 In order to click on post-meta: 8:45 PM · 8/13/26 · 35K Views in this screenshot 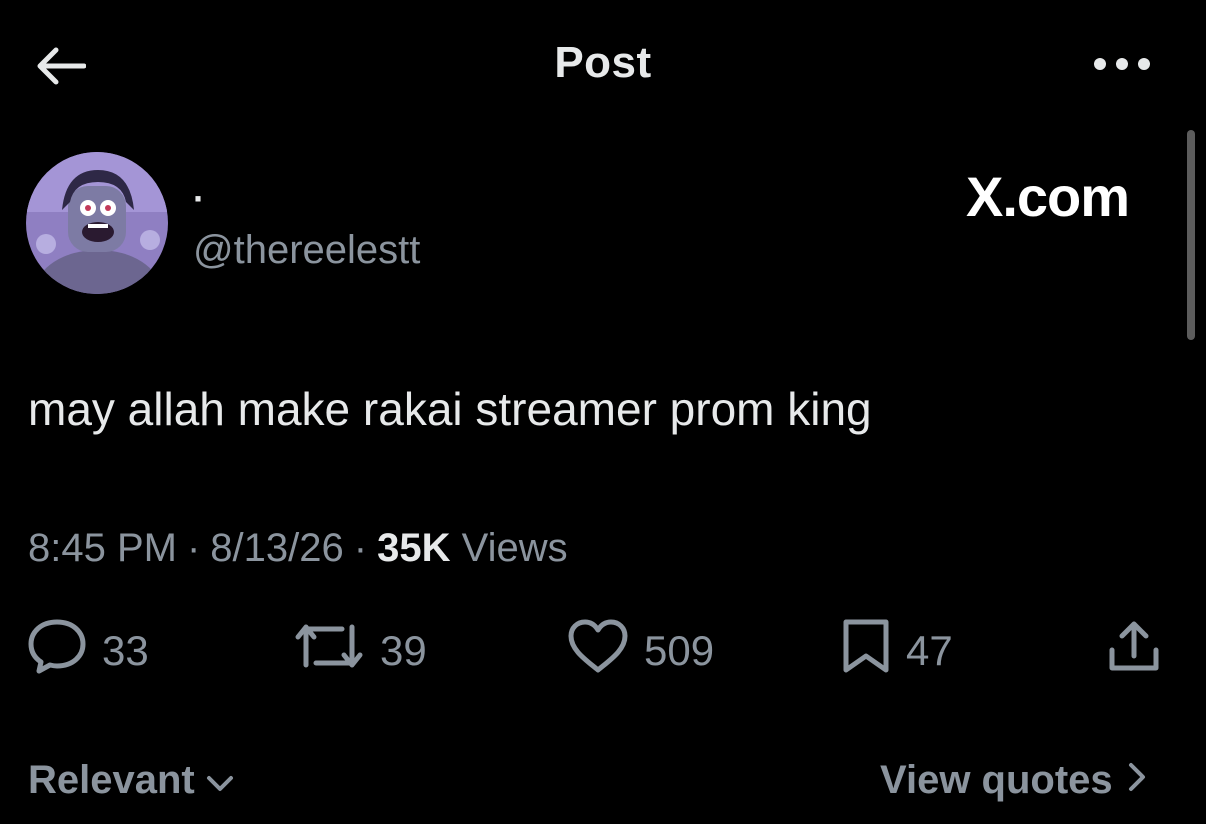, I will do `click(298, 548)`.